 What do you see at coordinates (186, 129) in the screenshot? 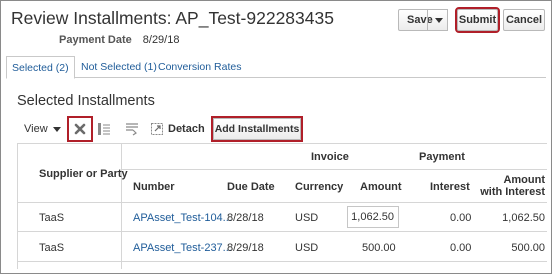
I see `detach-label: Detach` at bounding box center [186, 129].